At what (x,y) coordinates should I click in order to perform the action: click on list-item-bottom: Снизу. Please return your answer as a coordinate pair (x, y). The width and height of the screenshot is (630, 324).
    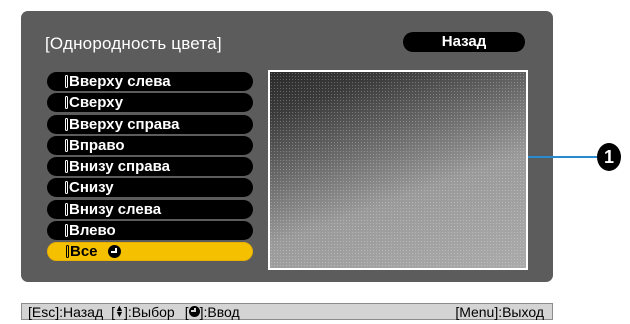
    Looking at the image, I should click on (150, 188).